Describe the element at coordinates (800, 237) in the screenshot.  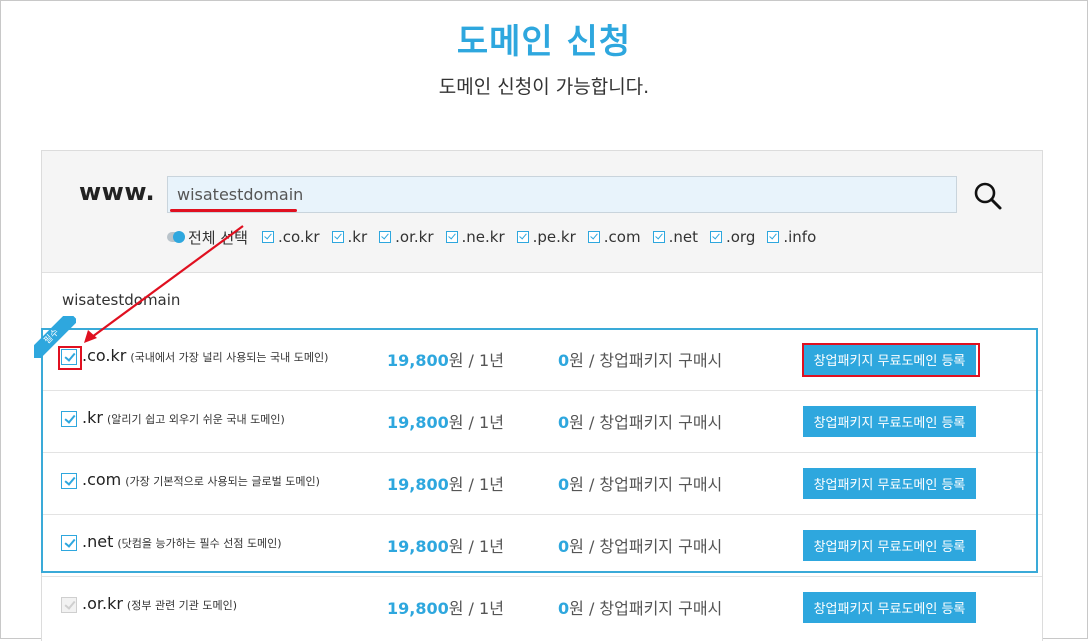
I see `tld-option-label: .info` at that location.